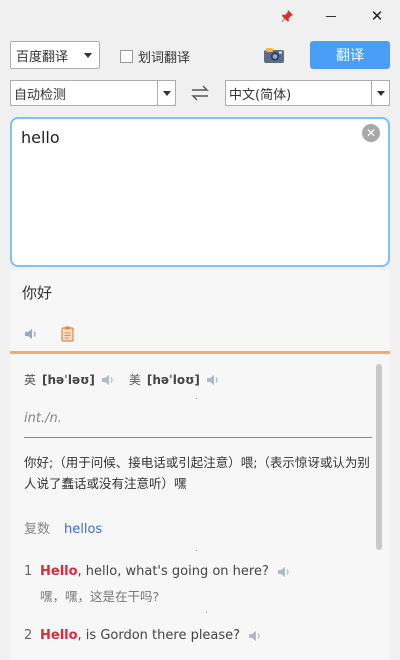  I want to click on word-select-checkbox, so click(126, 56).